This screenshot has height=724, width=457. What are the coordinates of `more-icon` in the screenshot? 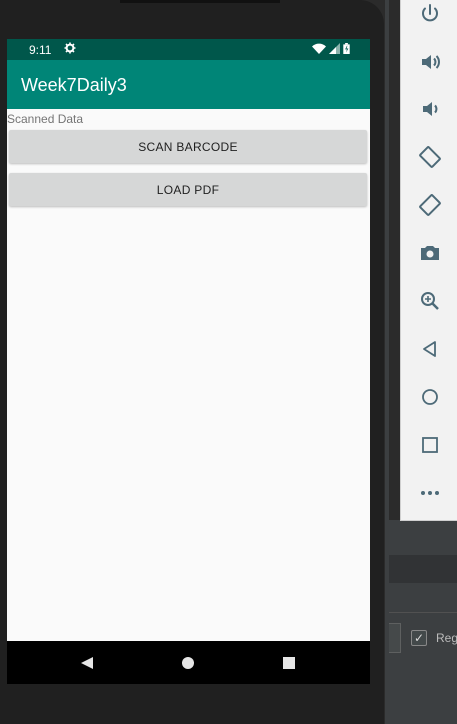 It's located at (430, 493).